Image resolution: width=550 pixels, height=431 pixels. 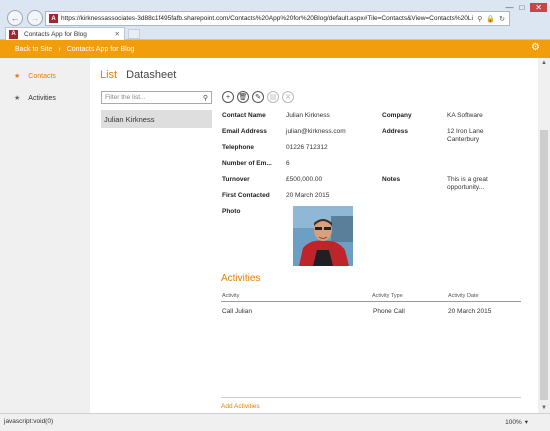 I want to click on column-header-activity-date: Activity Date, so click(x=463, y=296).